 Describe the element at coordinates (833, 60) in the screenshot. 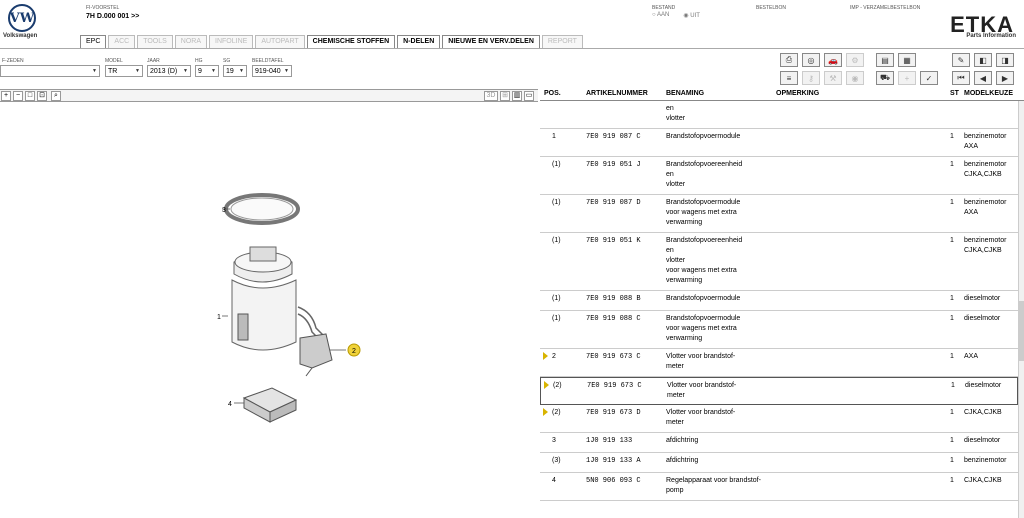

I see `car-icon: 🚗` at that location.